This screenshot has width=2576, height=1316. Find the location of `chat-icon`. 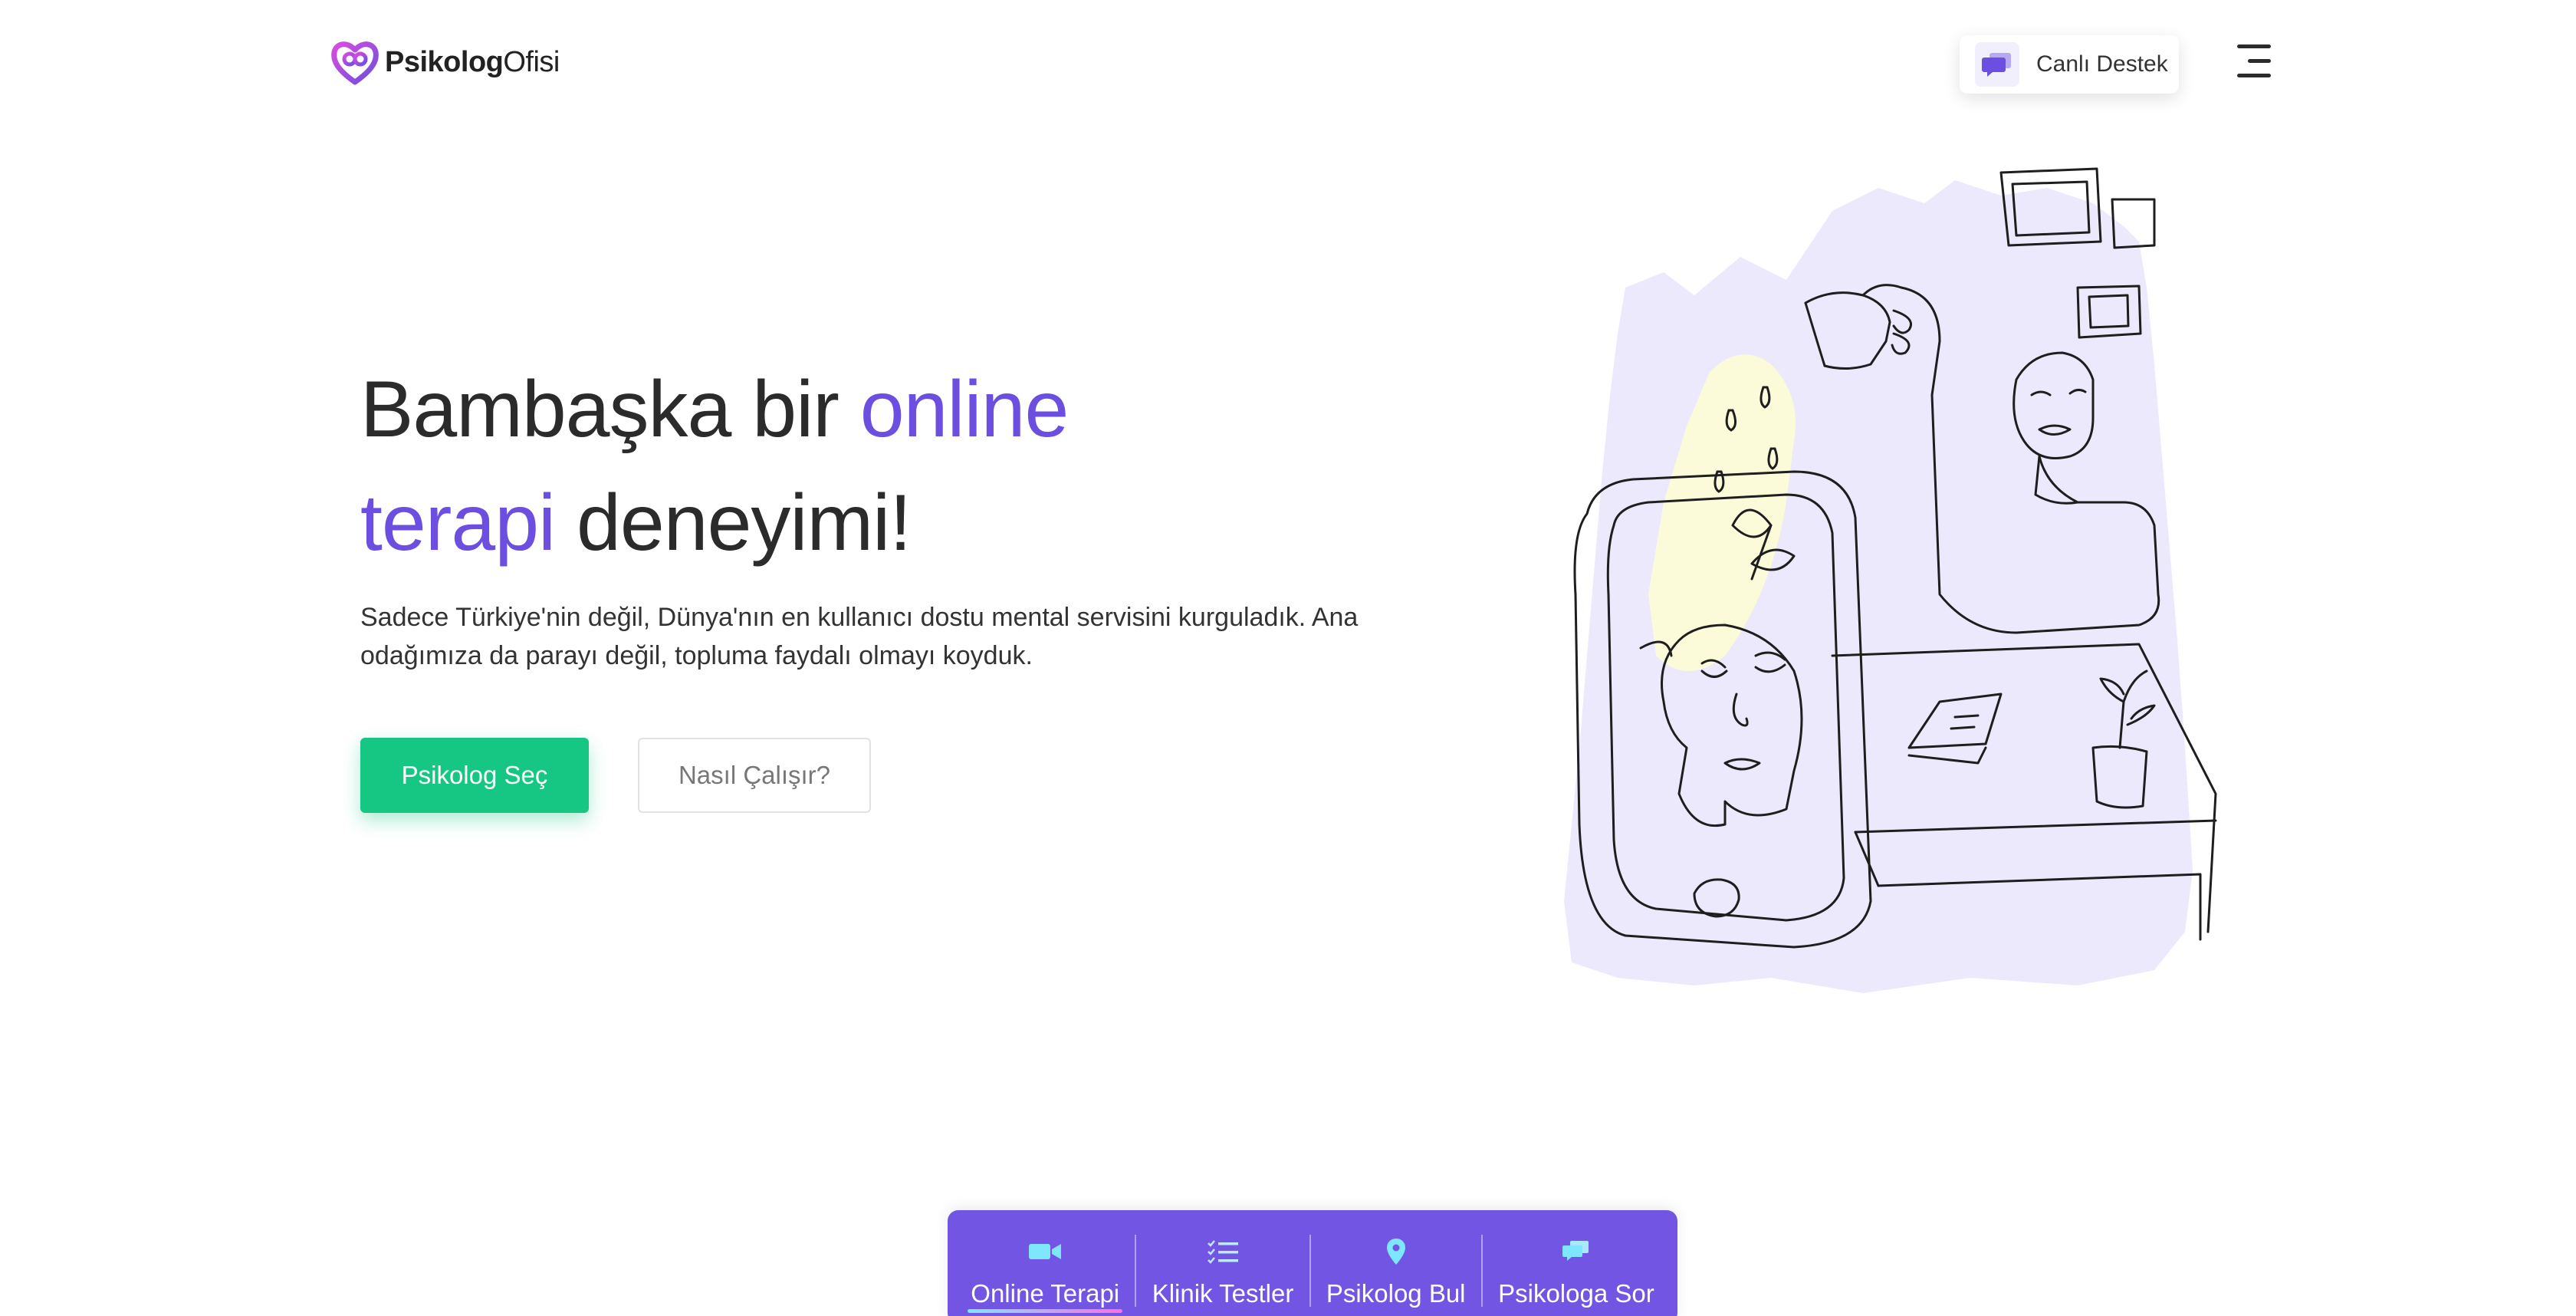

chat-icon is located at coordinates (1576, 1251).